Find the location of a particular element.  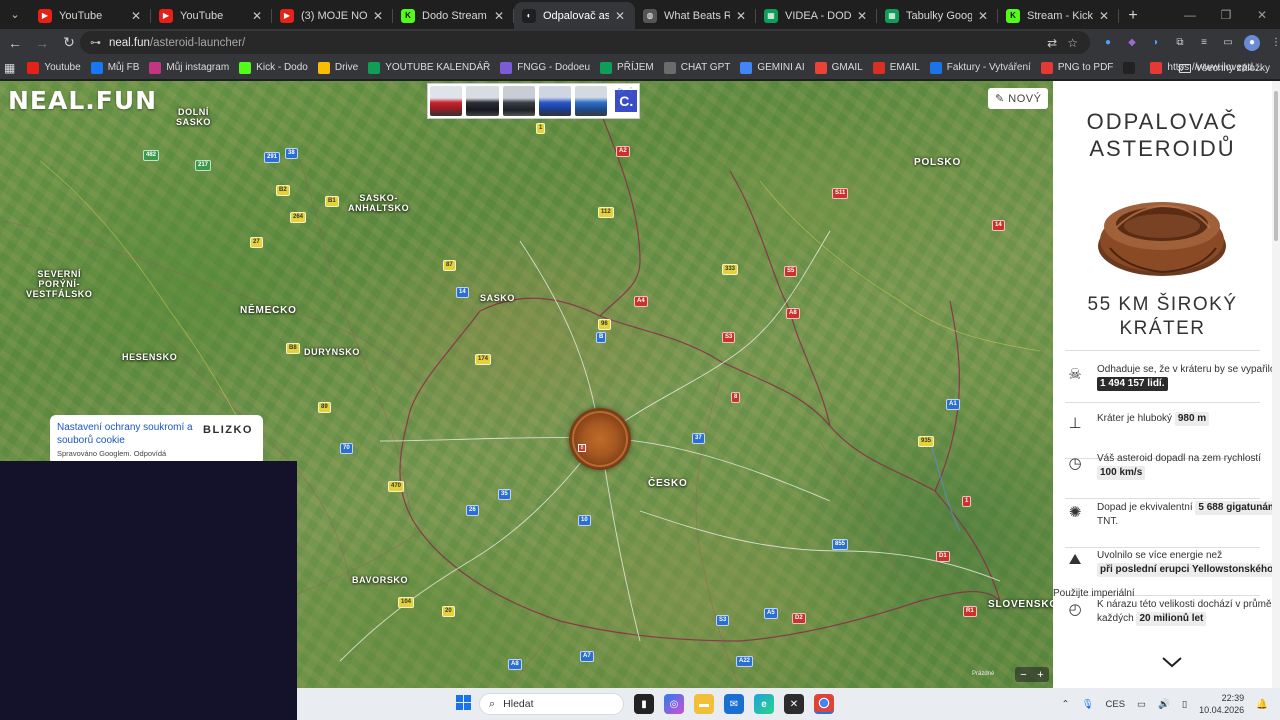

bookmark-item: EMAIL is located at coordinates (896, 67).